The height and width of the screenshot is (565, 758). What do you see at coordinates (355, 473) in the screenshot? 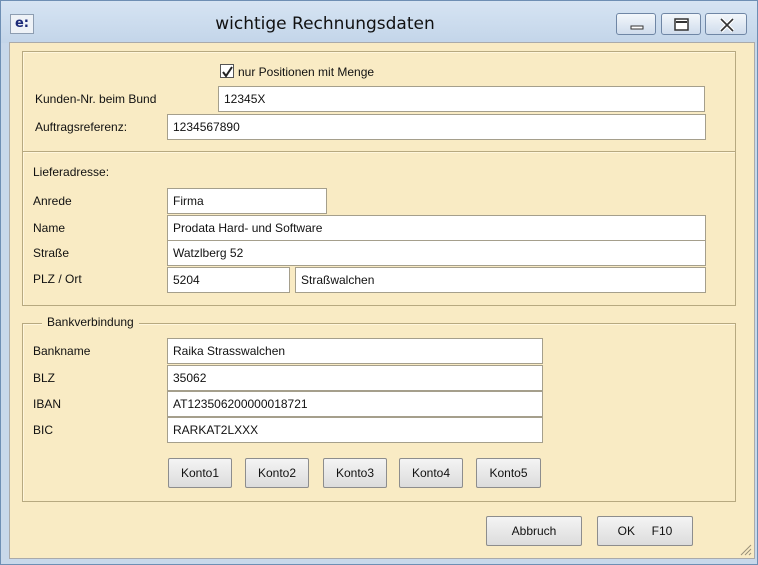
I see `konto3-button: Konto3` at bounding box center [355, 473].